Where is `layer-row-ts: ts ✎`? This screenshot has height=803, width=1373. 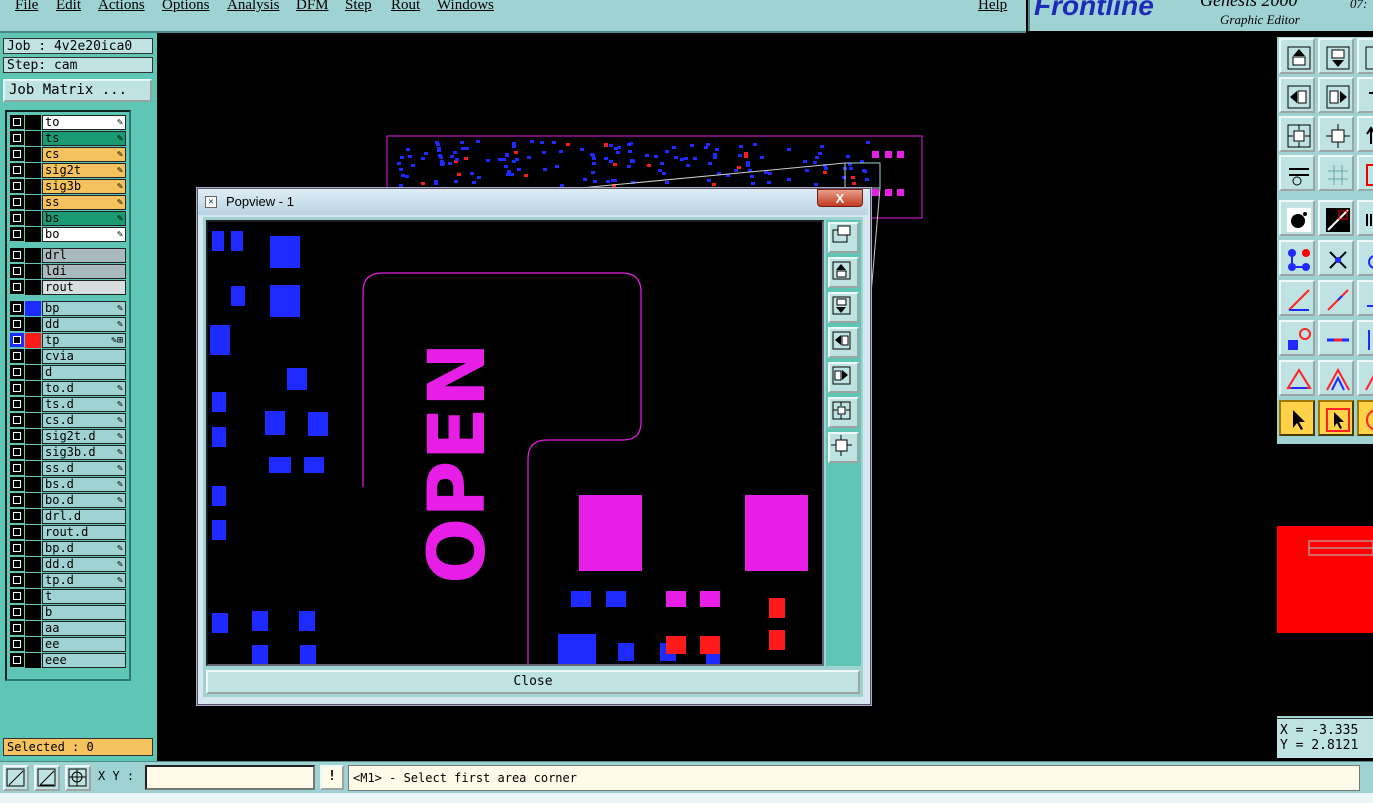 layer-row-ts: ts ✎ is located at coordinates (68, 138).